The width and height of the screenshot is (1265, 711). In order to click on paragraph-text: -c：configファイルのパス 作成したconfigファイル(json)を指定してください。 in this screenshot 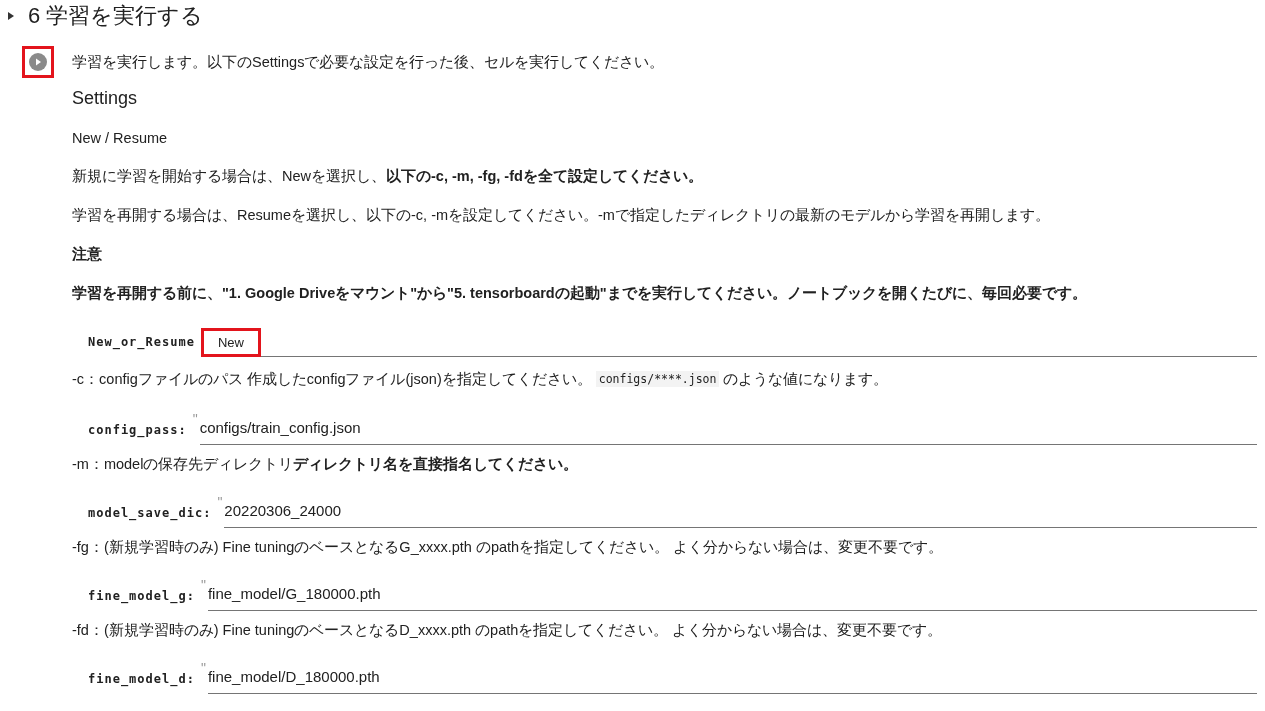, I will do `click(332, 379)`.